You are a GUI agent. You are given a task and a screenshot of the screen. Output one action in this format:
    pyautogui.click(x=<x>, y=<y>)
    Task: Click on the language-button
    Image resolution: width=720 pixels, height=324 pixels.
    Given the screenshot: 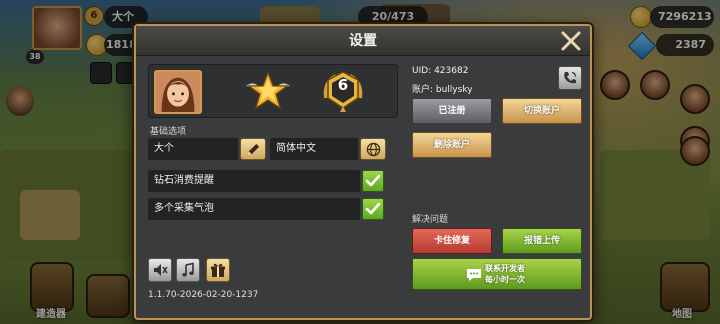 What is the action you would take?
    pyautogui.click(x=373, y=149)
    